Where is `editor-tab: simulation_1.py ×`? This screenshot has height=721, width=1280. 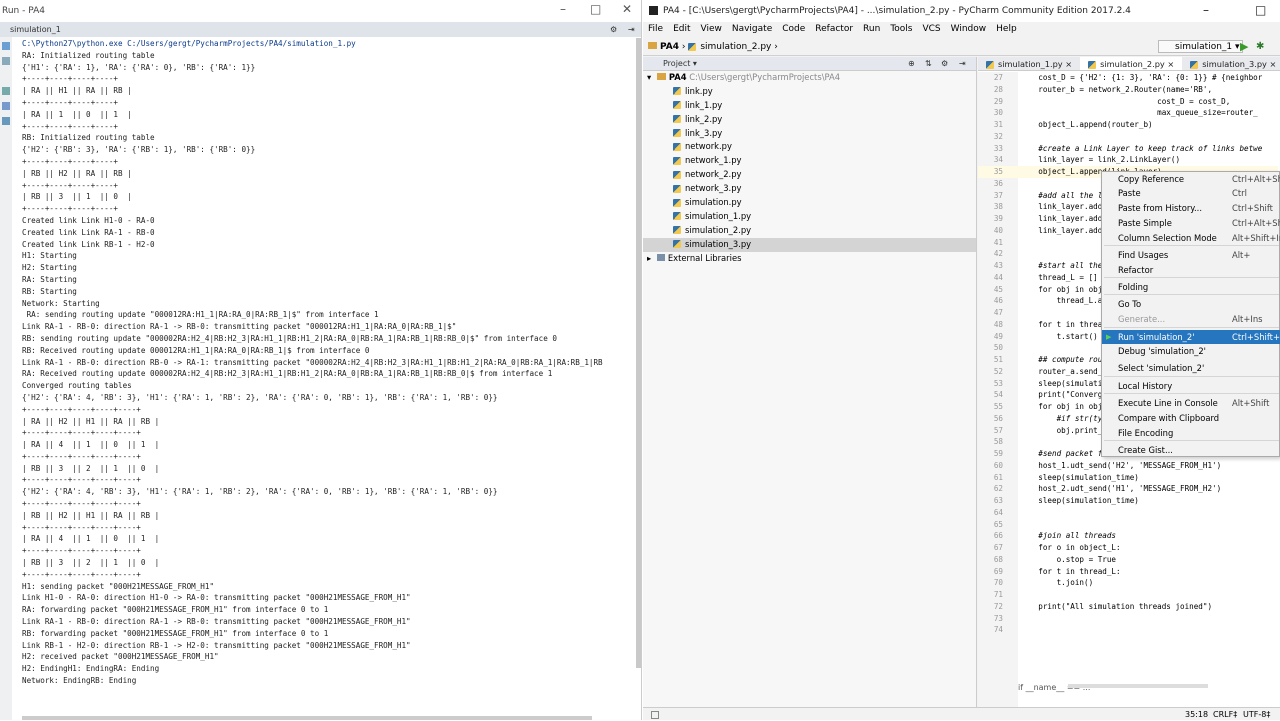 editor-tab: simulation_1.py × is located at coordinates (1029, 63).